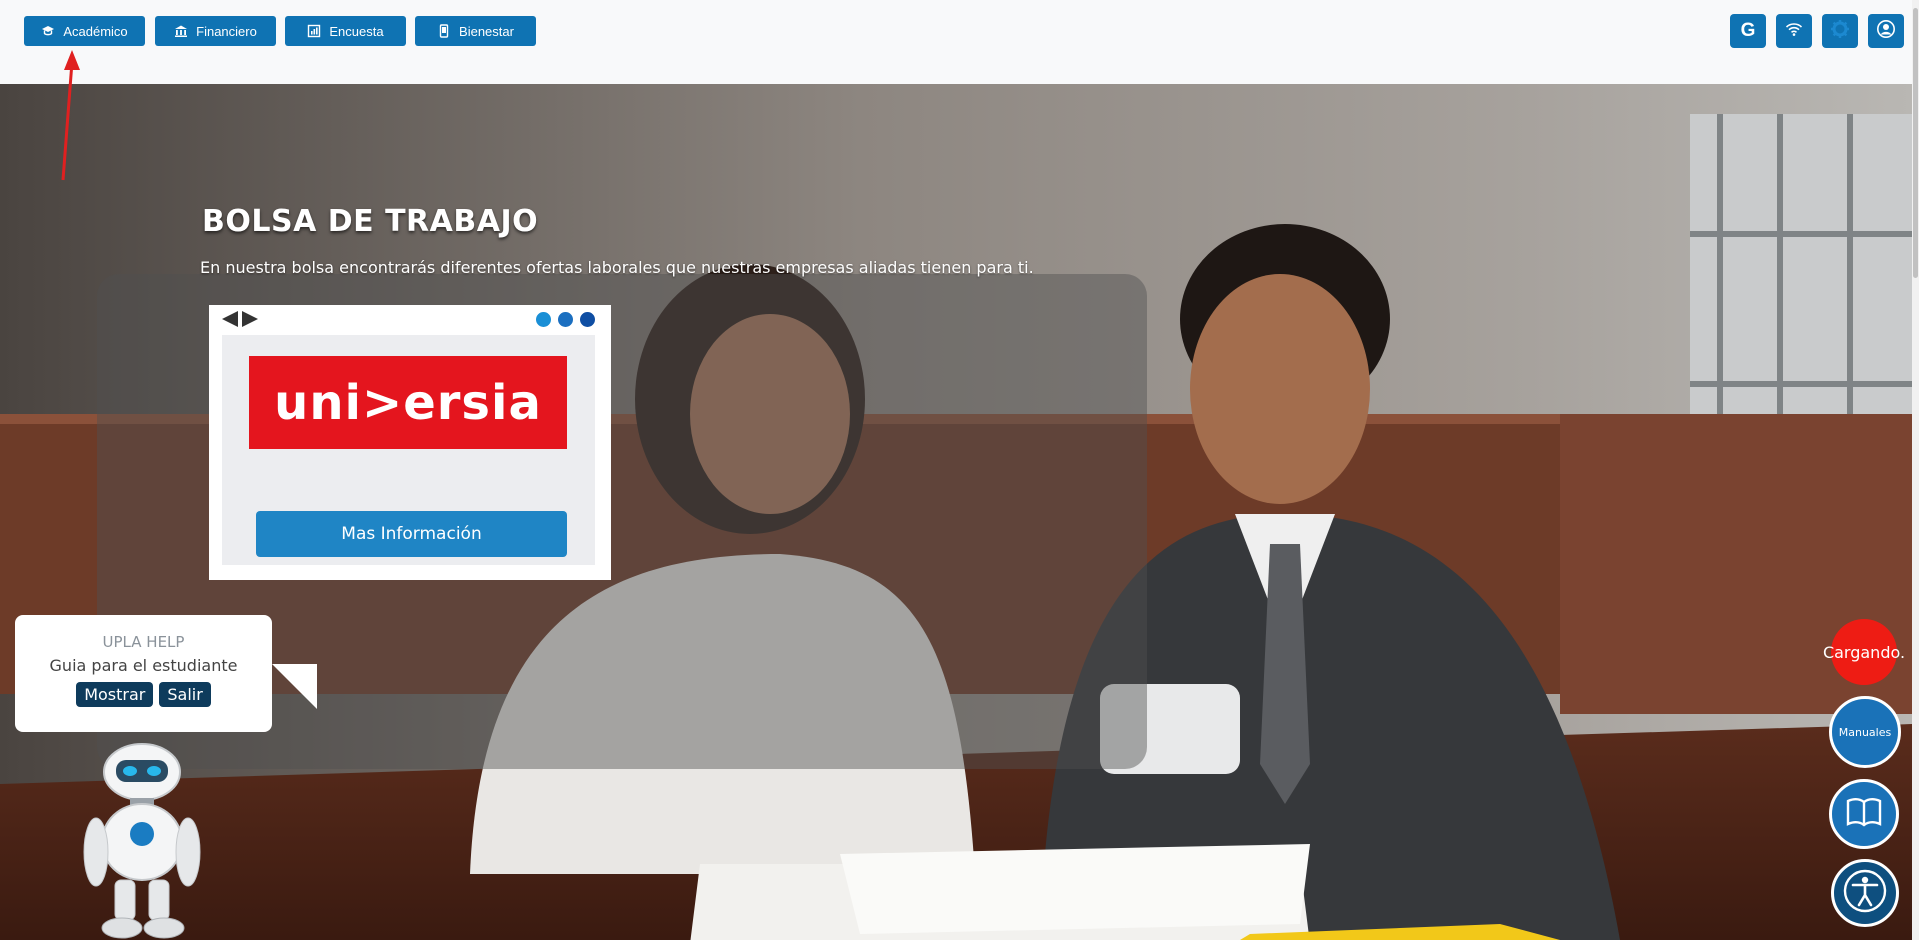 This screenshot has height=940, width=1919. I want to click on book-button, so click(1864, 814).